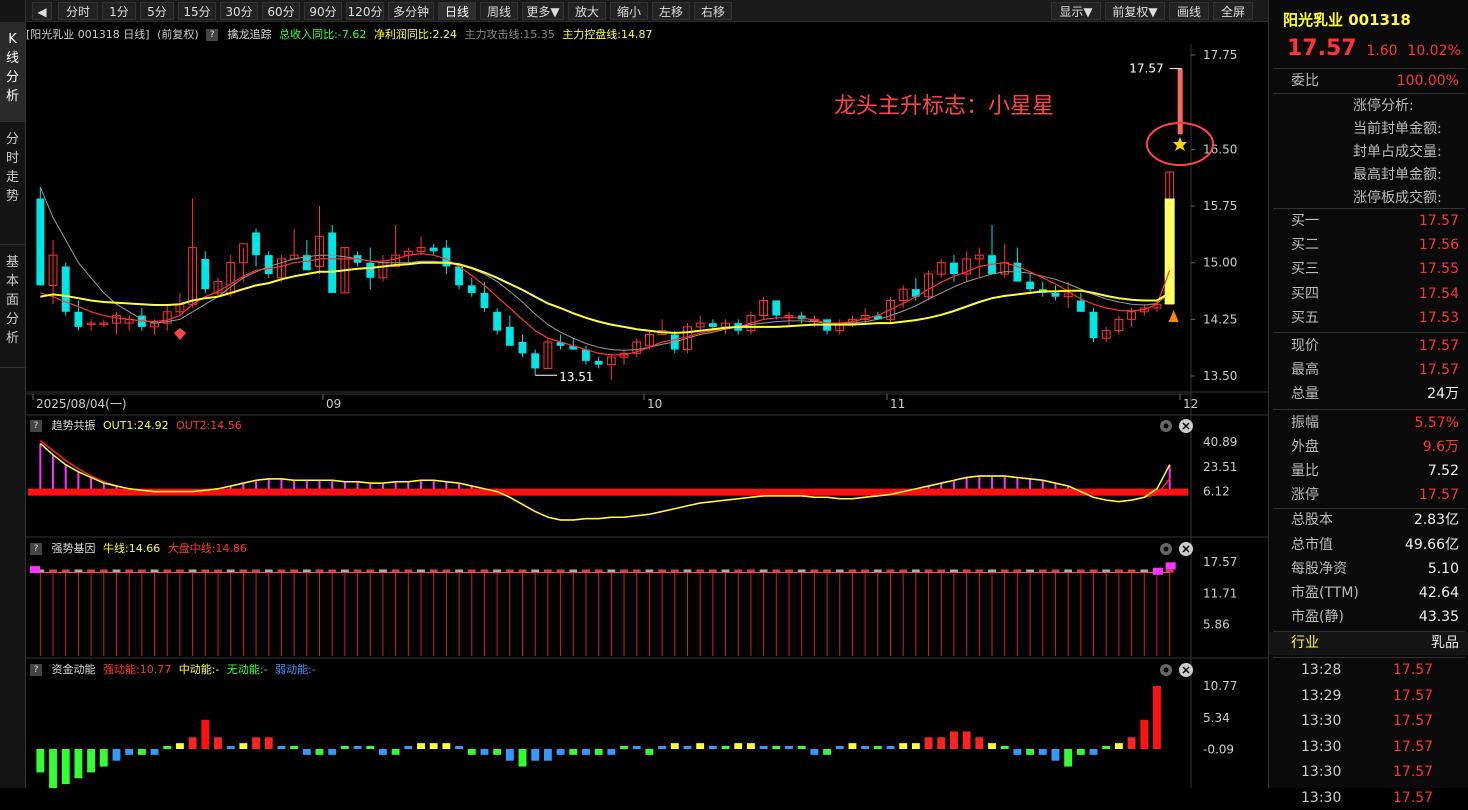 This screenshot has height=810, width=1468. Describe the element at coordinates (281, 11) in the screenshot. I see `period-button: 60分` at that location.